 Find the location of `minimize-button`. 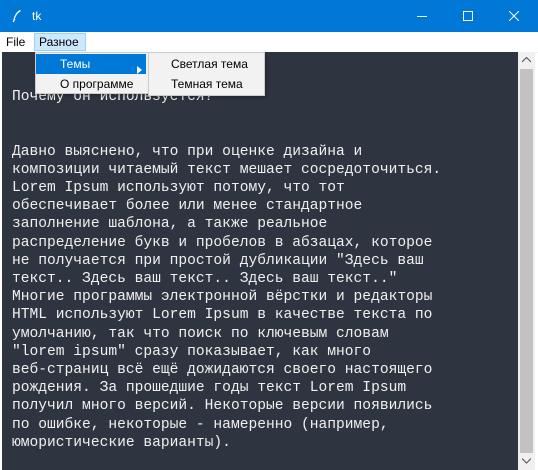

minimize-button is located at coordinates (422, 16).